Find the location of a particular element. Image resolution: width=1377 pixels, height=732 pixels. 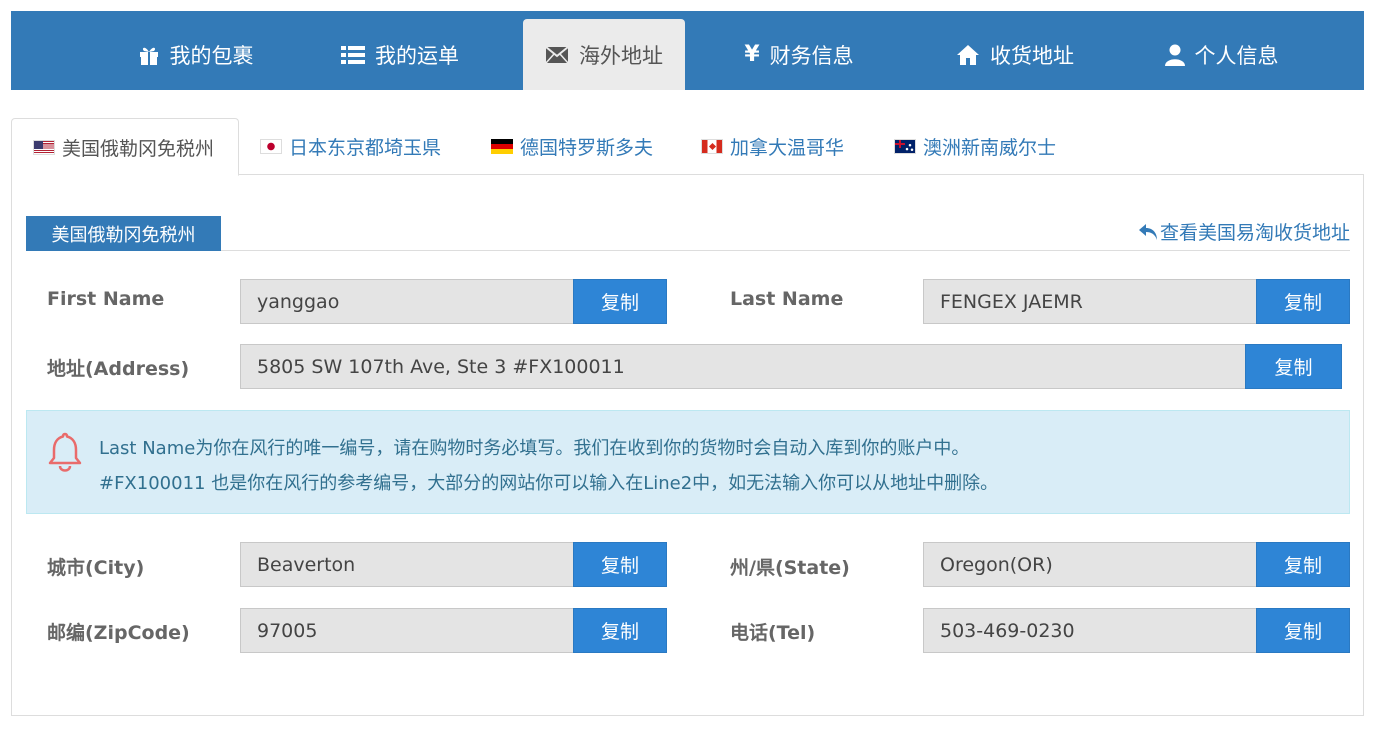

last-name-label: Last Name is located at coordinates (787, 299).